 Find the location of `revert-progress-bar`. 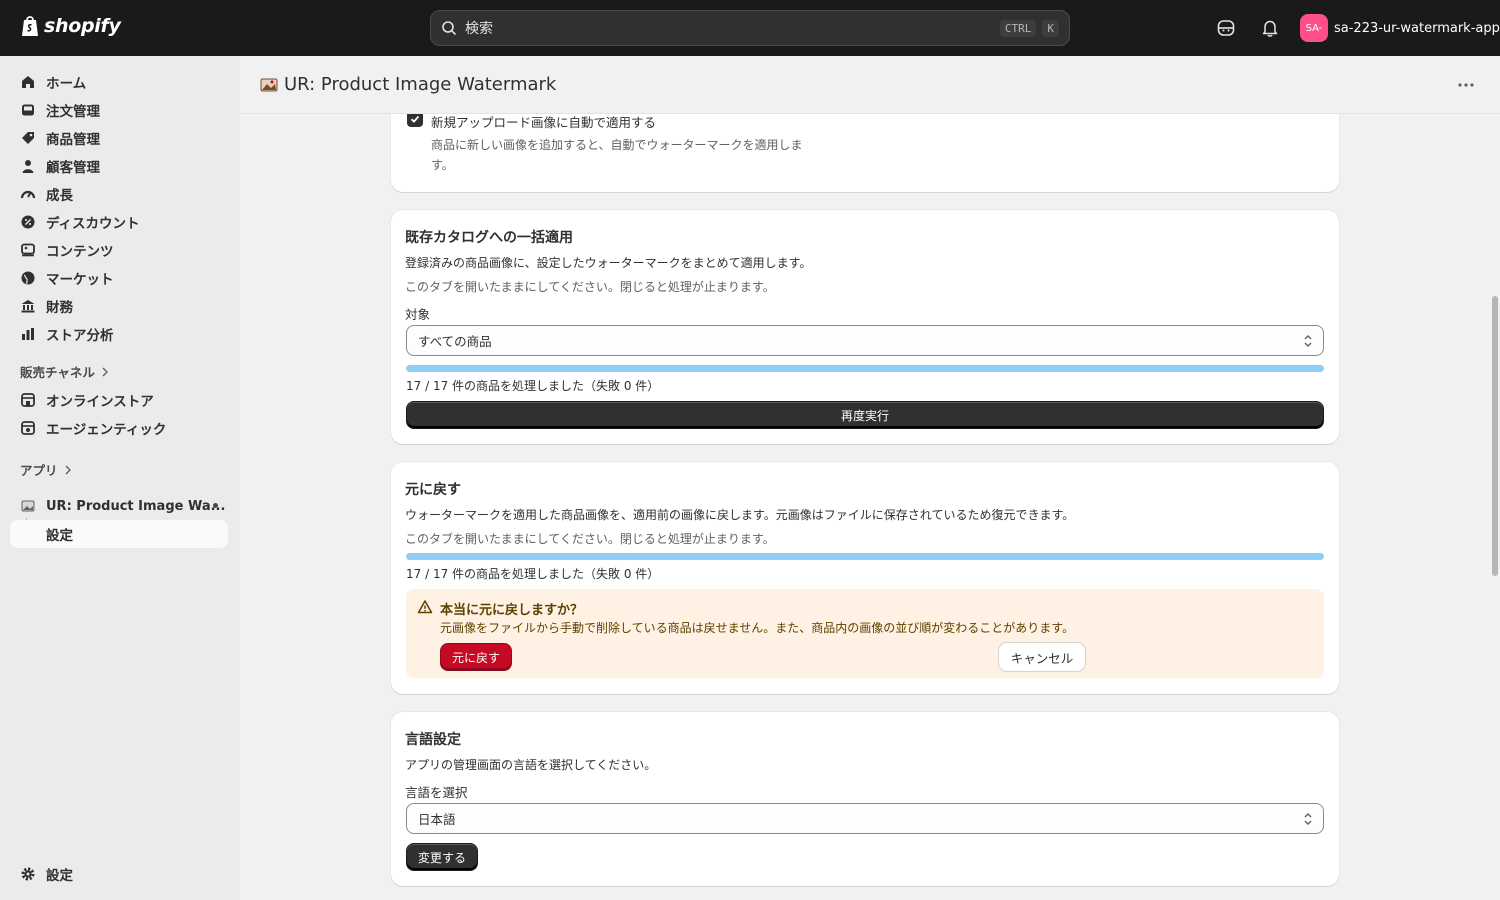

revert-progress-bar is located at coordinates (865, 556).